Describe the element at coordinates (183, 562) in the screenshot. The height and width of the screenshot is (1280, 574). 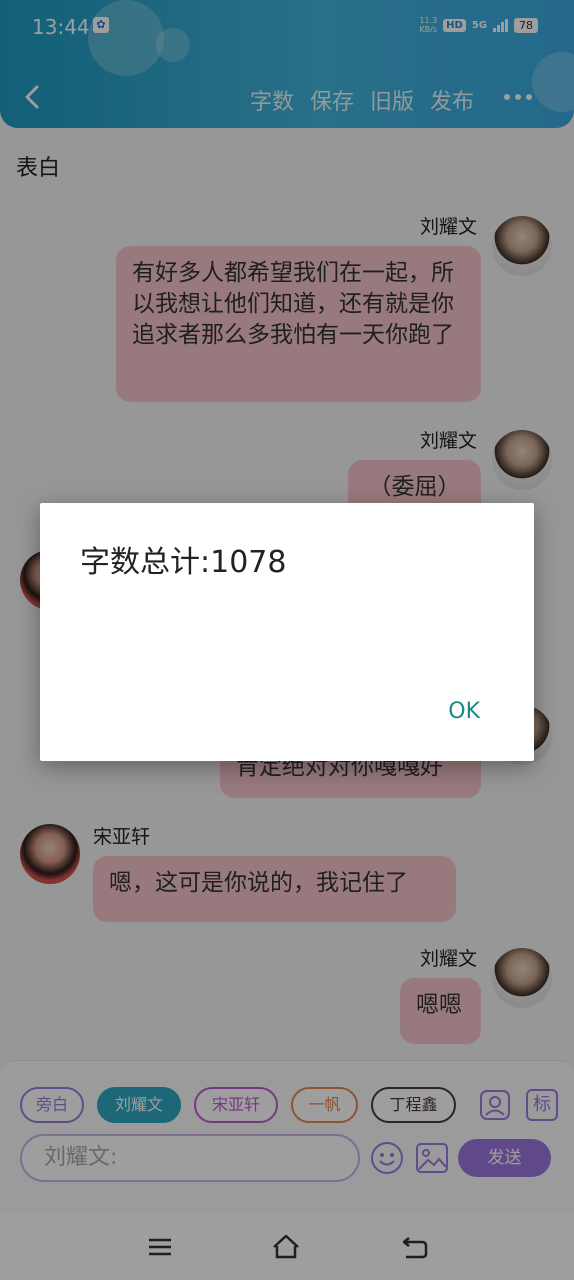
I see `dialog-message: 字数总计:1078` at that location.